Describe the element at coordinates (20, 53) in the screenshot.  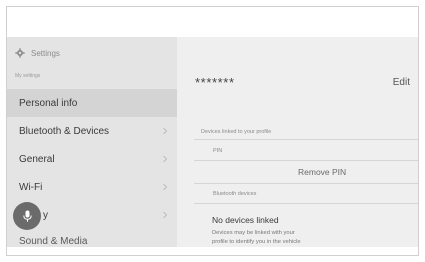
I see `gear-icon` at that location.